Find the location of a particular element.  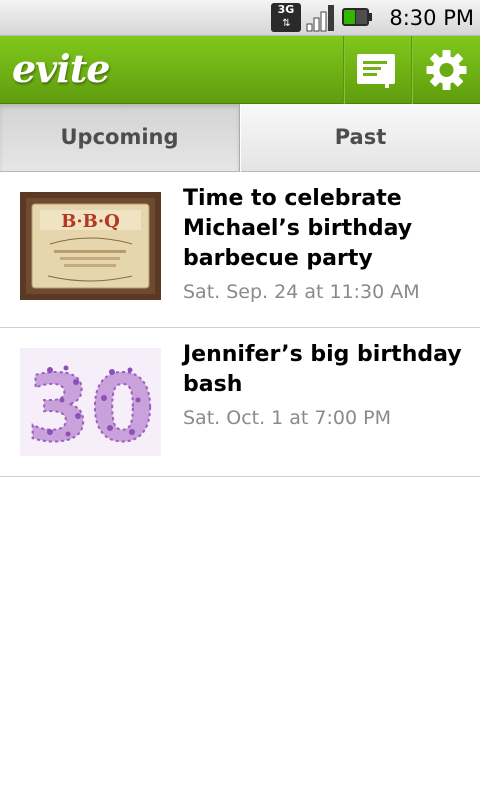

svg-text: 30 is located at coordinates (90, 405).